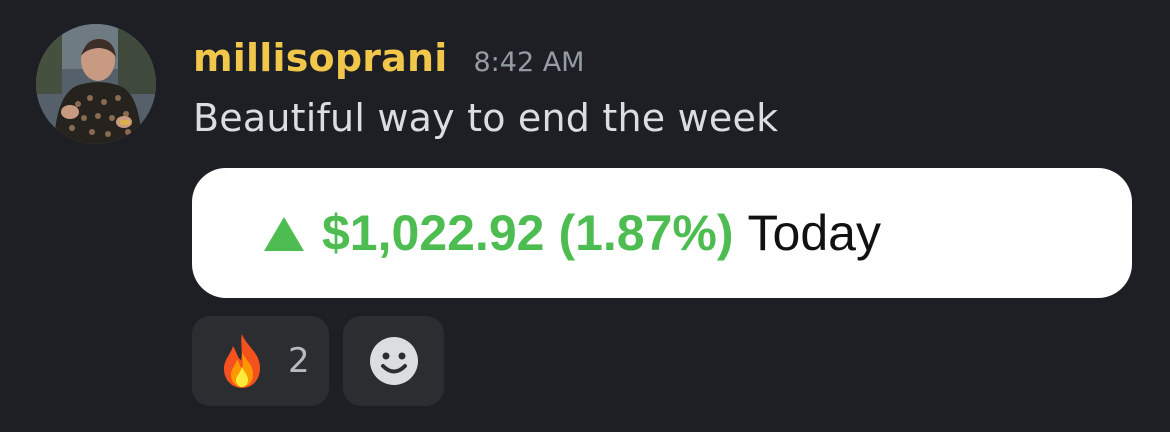  What do you see at coordinates (299, 361) in the screenshot?
I see `reaction-count: 2` at bounding box center [299, 361].